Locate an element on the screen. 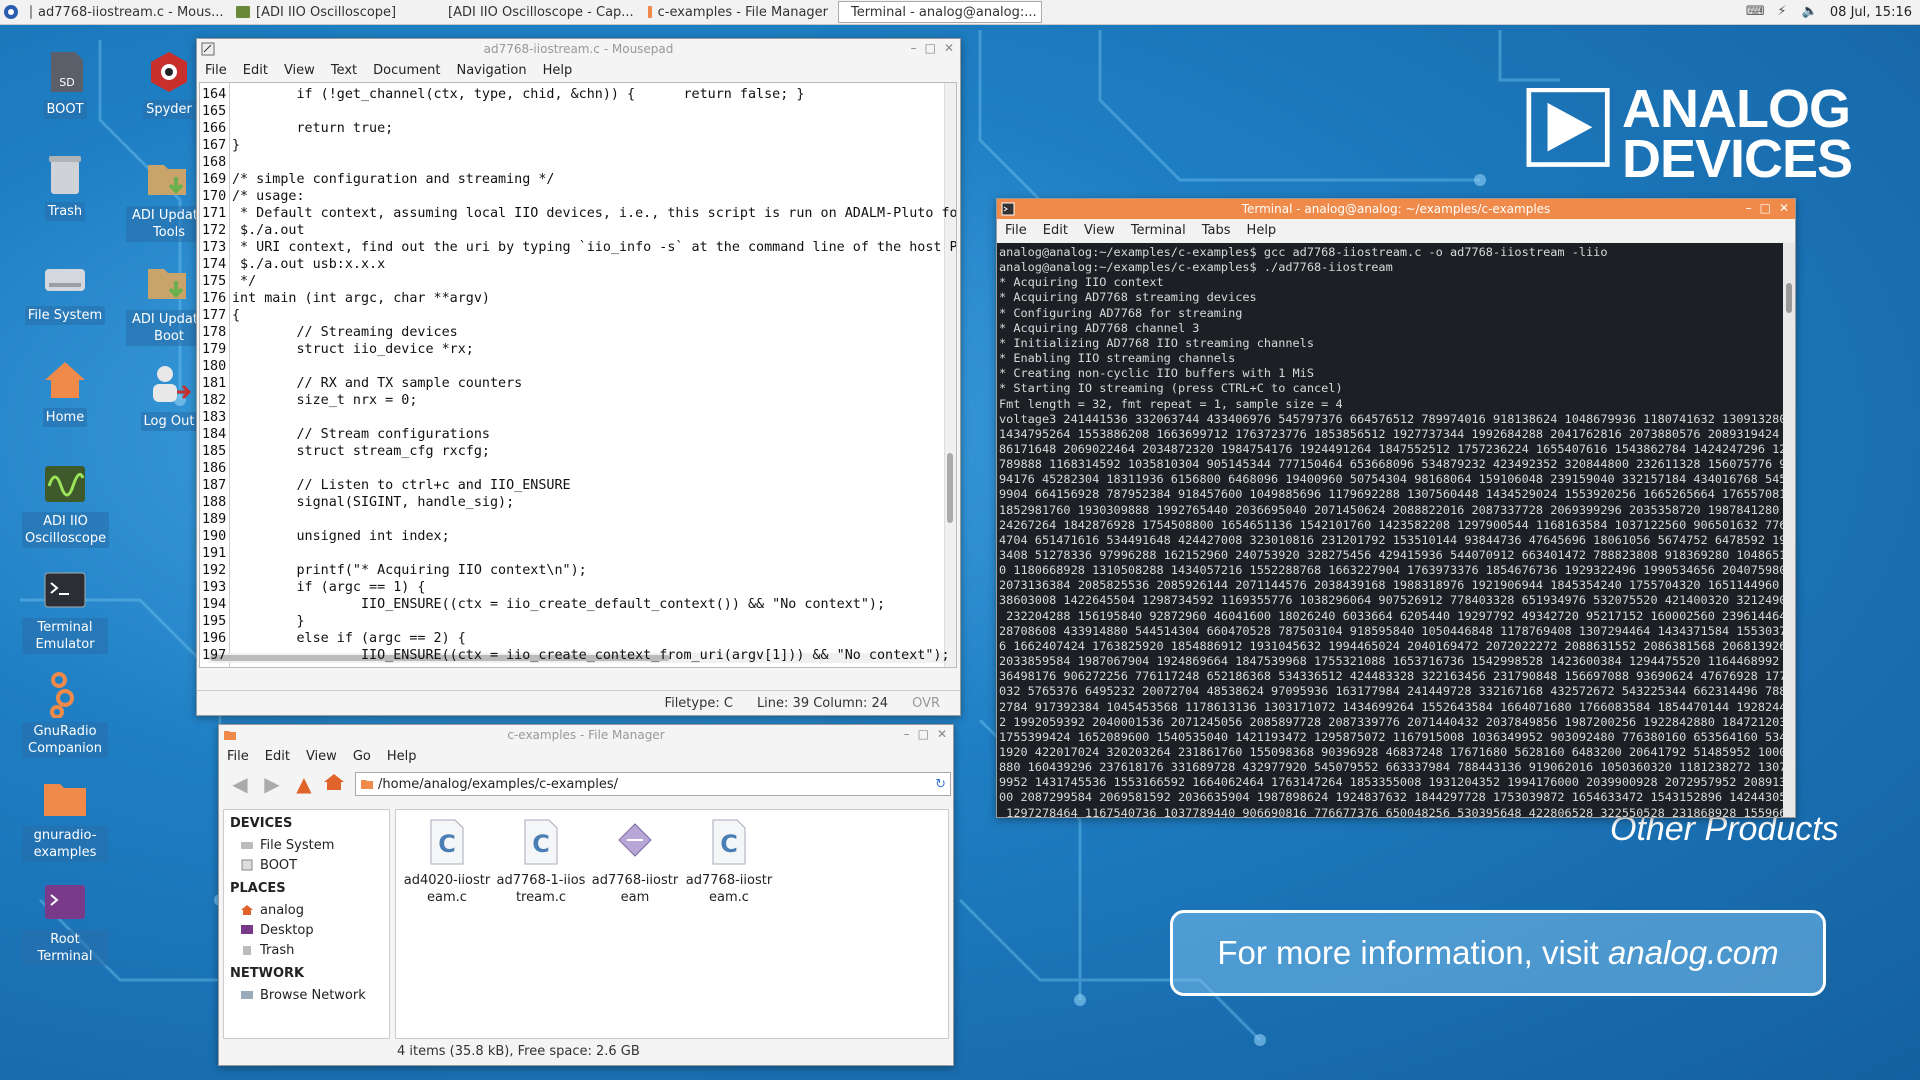 This screenshot has height=1080, width=1920. menu-navigation: Navigation is located at coordinates (491, 70).